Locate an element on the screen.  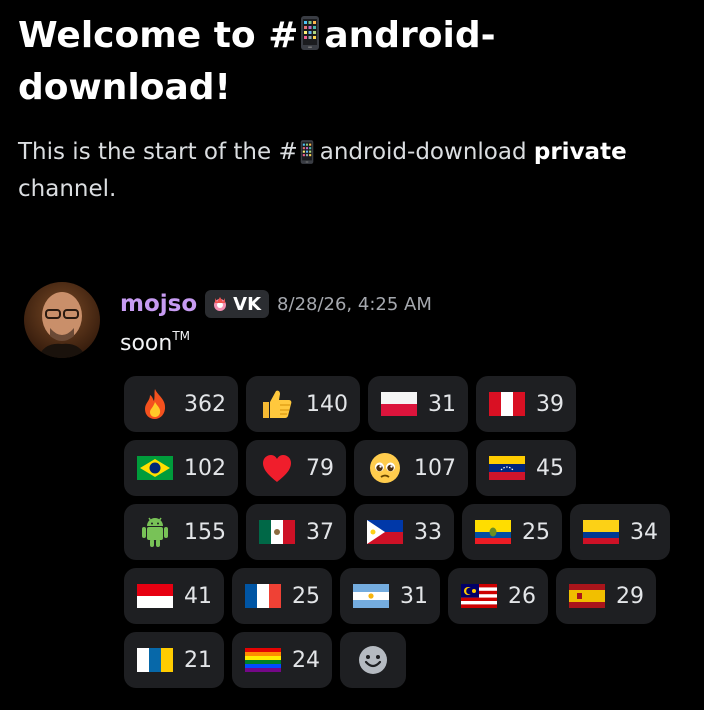
reaction-count: 107 is located at coordinates (435, 468).